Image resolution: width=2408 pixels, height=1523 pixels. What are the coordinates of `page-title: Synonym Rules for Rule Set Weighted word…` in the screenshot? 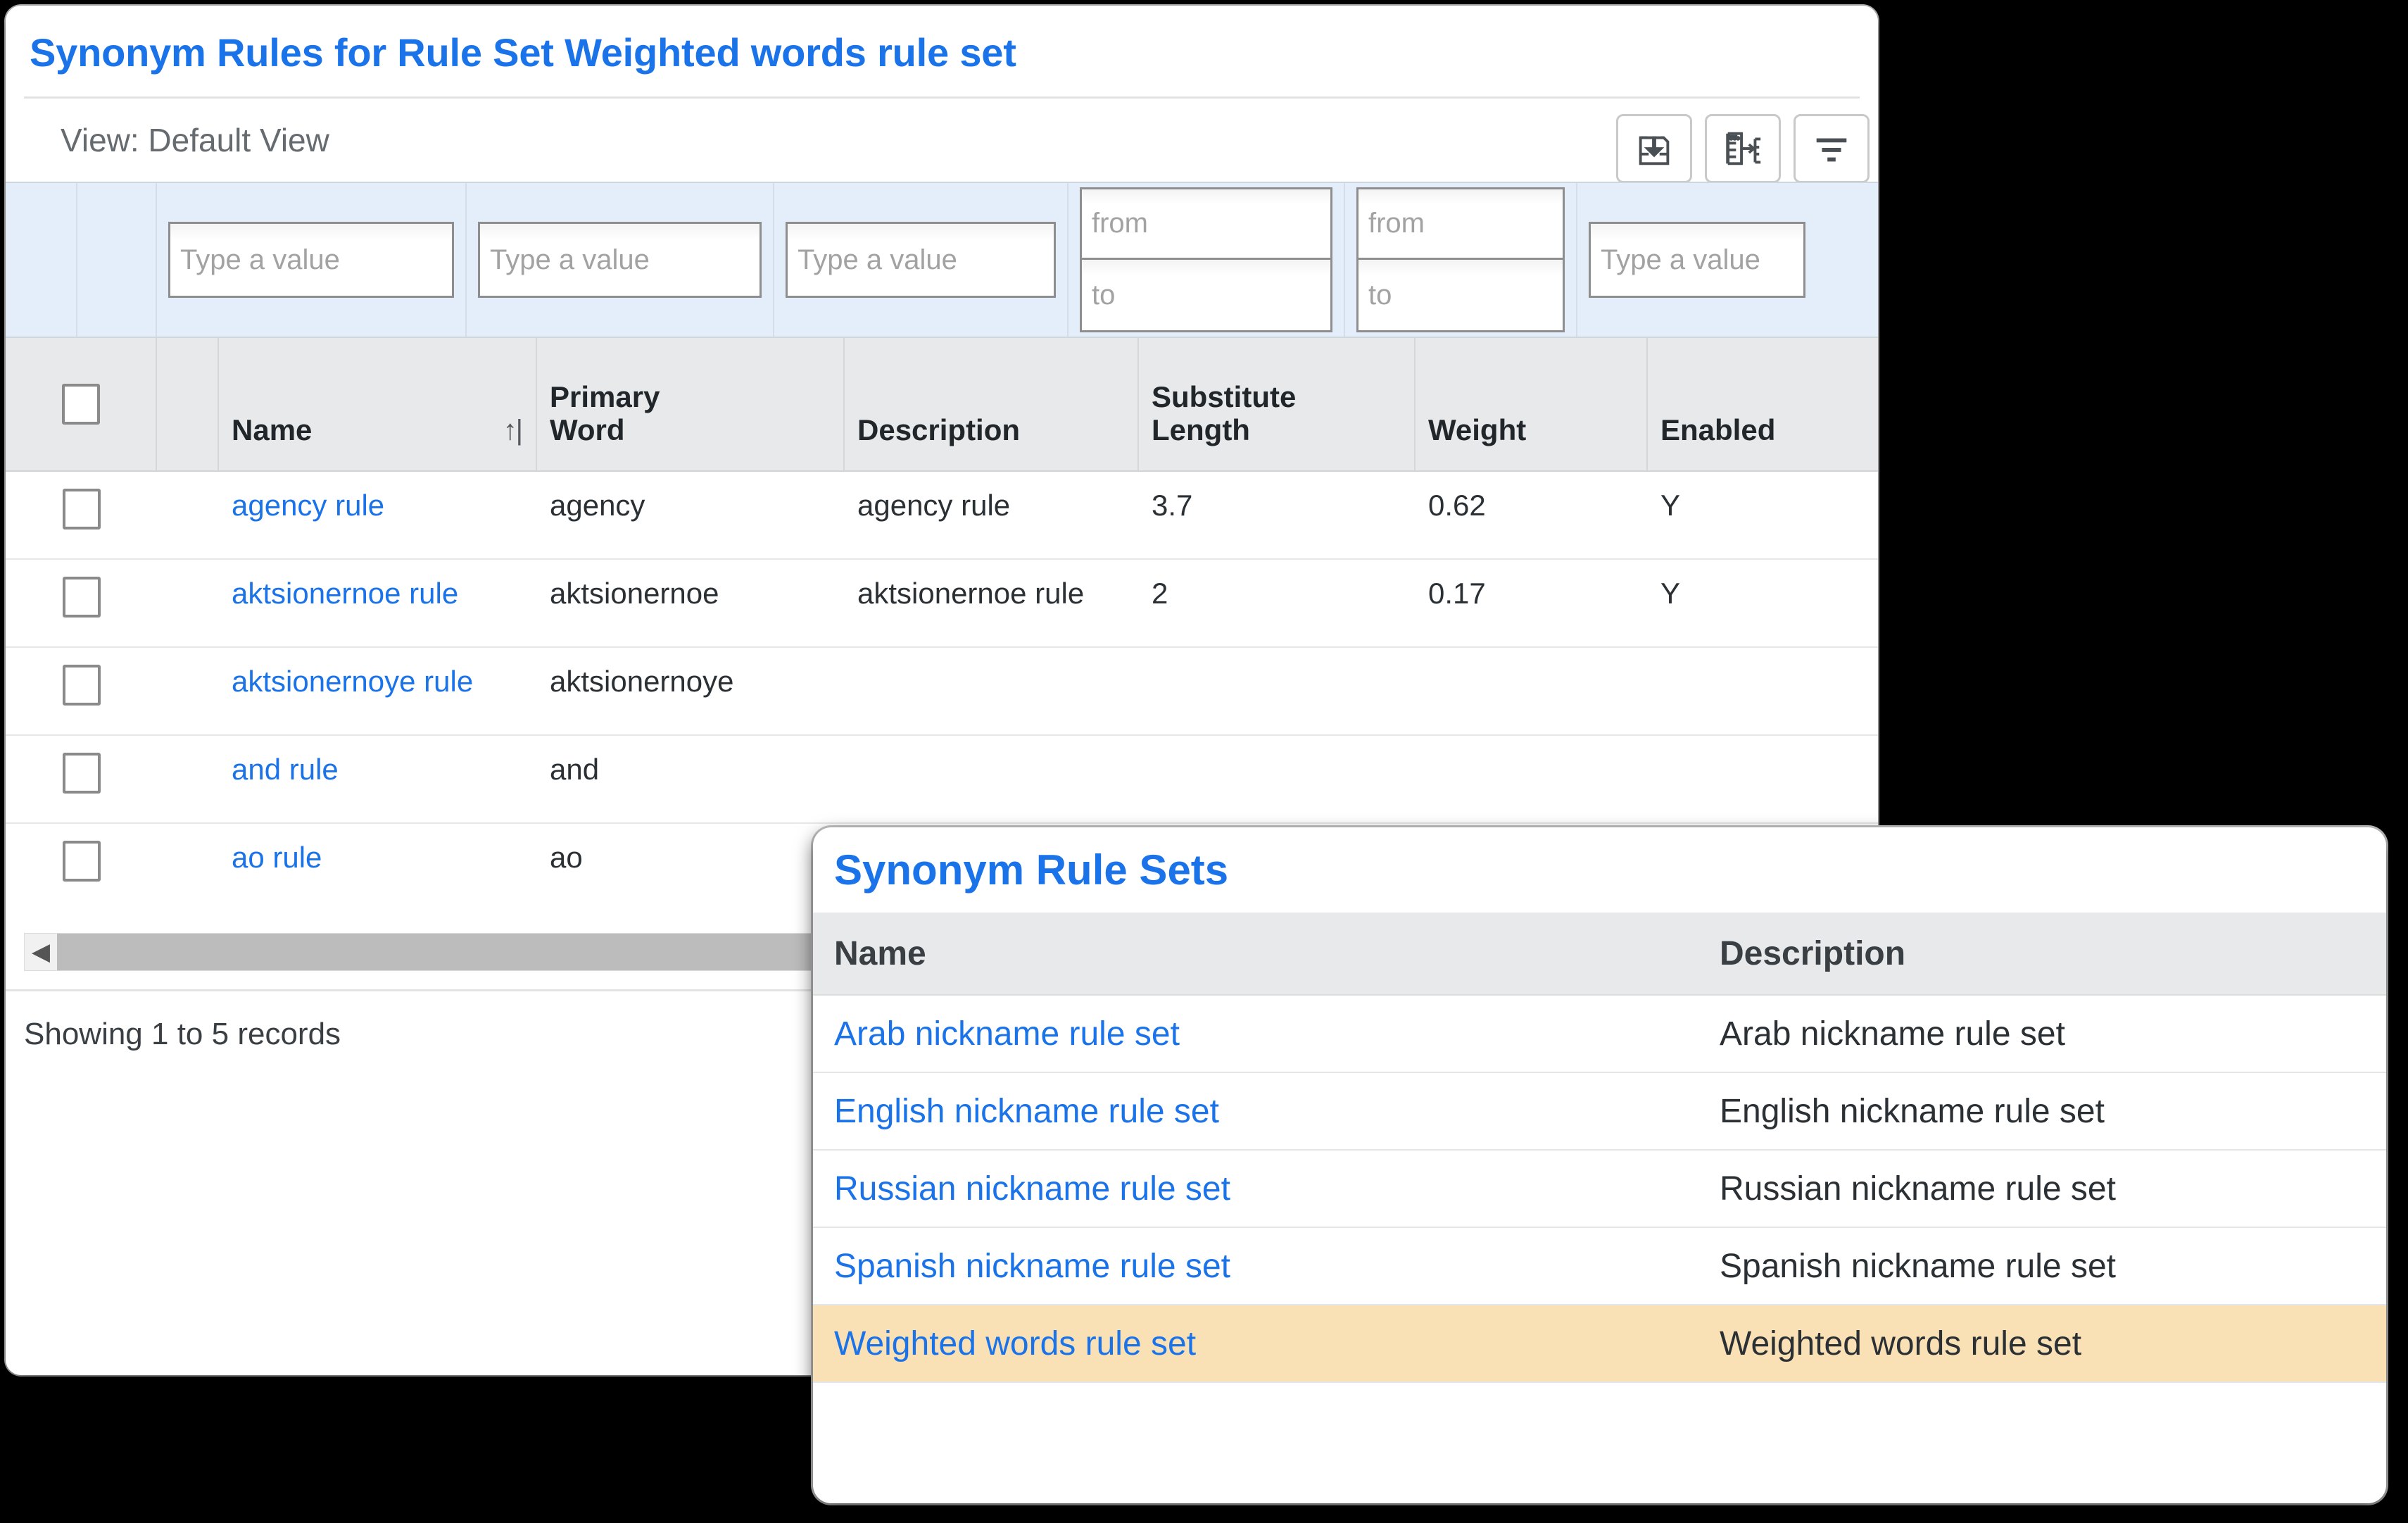 It's located at (523, 52).